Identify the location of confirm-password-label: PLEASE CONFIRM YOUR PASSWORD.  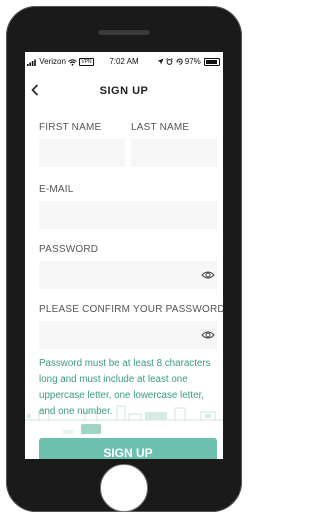
(131, 309).